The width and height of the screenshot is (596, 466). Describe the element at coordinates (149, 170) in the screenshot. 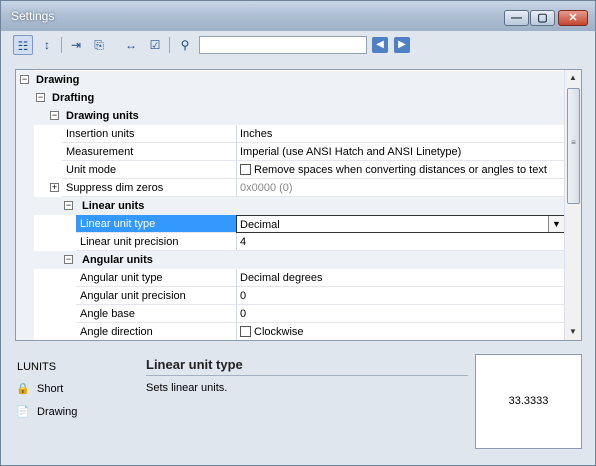

I see `property-name: Unit mode` at that location.